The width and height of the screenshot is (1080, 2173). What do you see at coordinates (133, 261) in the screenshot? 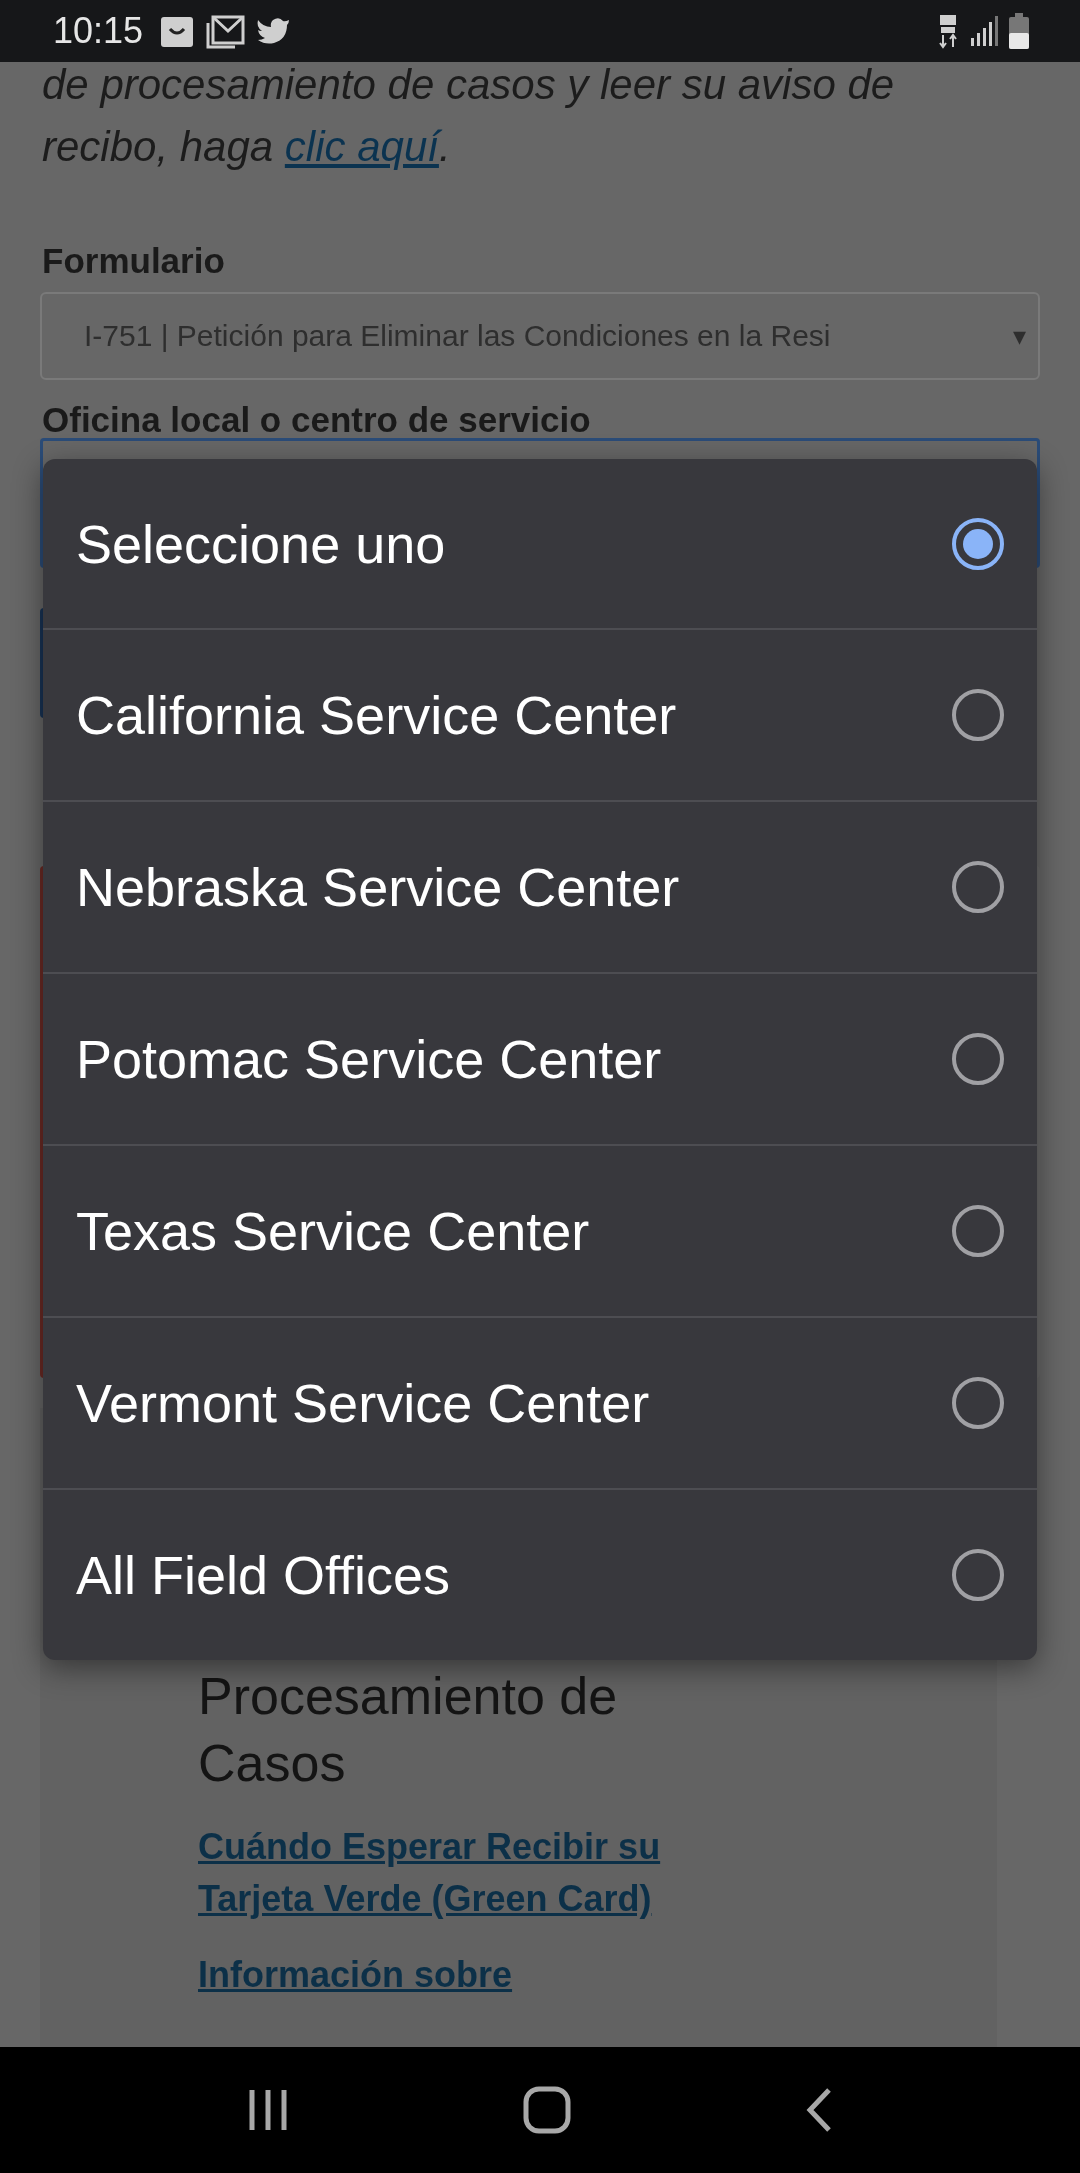
I see `field-label: Formulario` at bounding box center [133, 261].